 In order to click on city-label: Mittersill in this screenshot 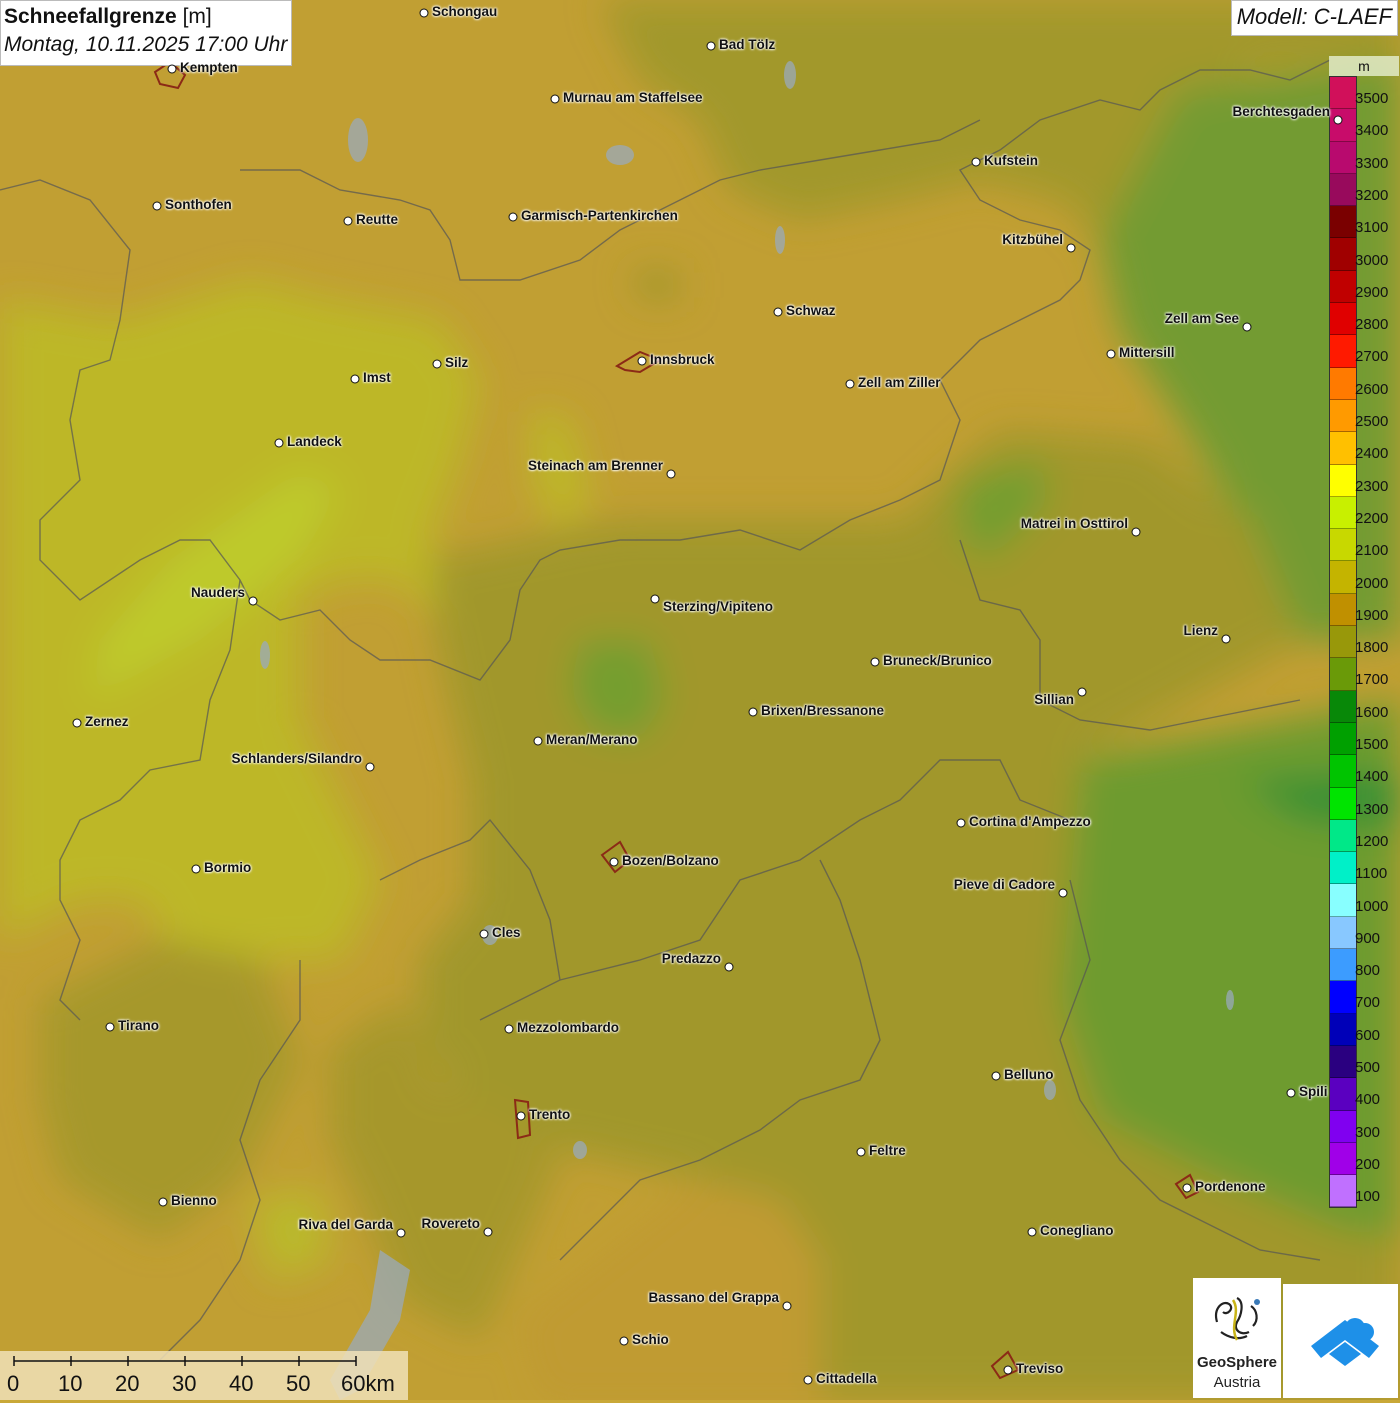, I will do `click(1147, 352)`.